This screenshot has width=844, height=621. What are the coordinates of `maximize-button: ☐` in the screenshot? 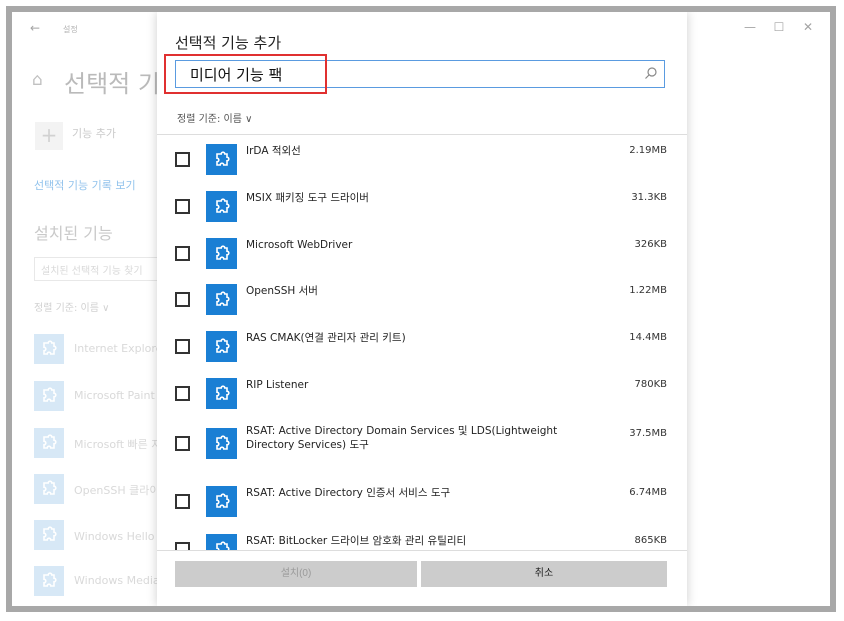 It's located at (779, 27).